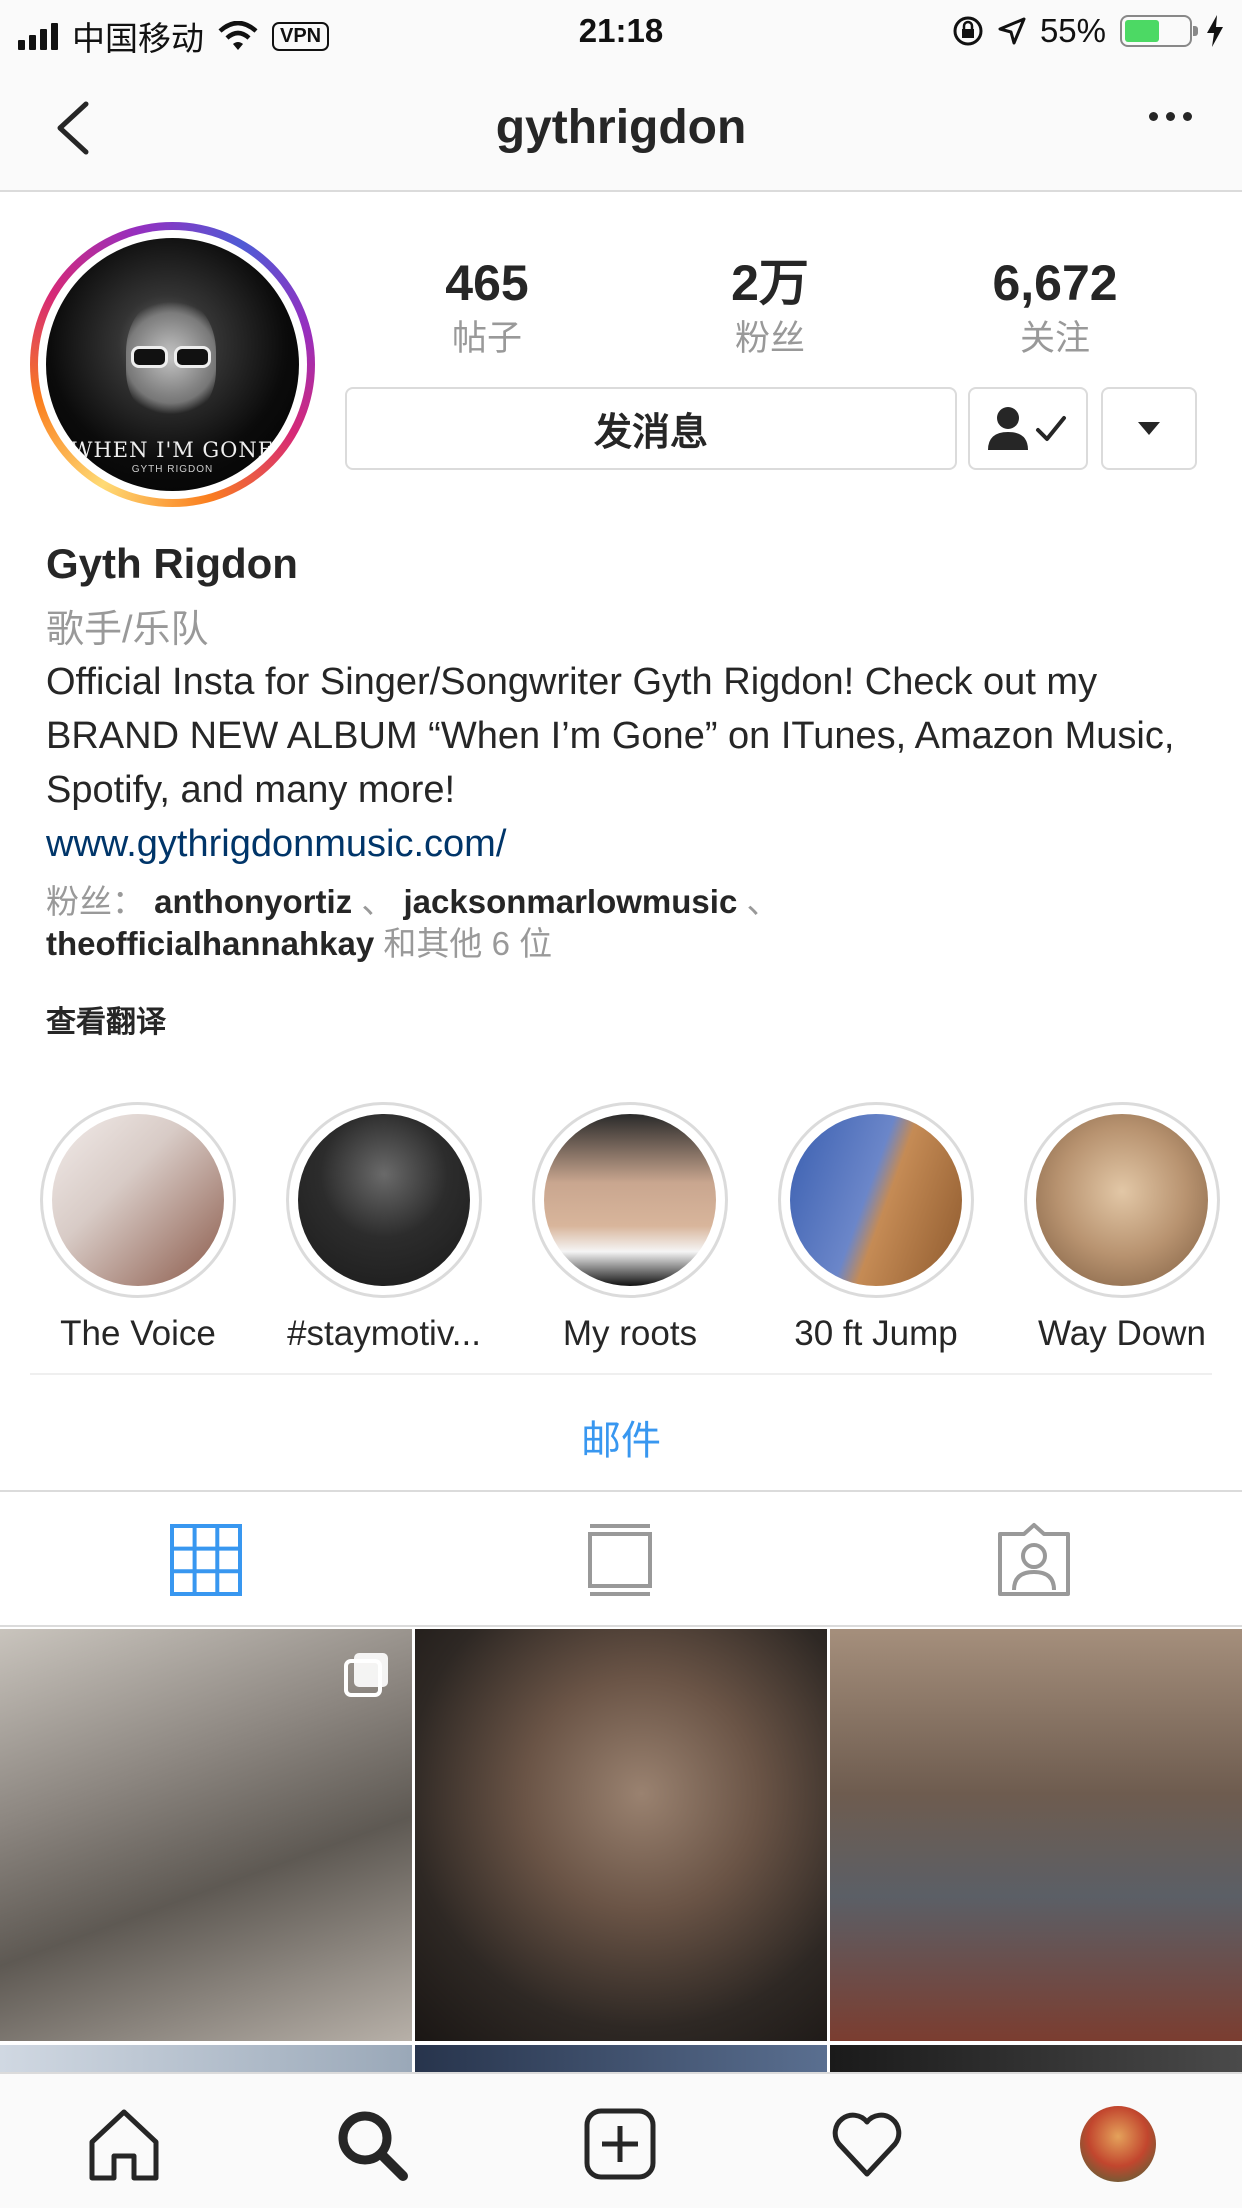  Describe the element at coordinates (487, 309) in the screenshot. I see `posts-count: 465 帖子` at that location.